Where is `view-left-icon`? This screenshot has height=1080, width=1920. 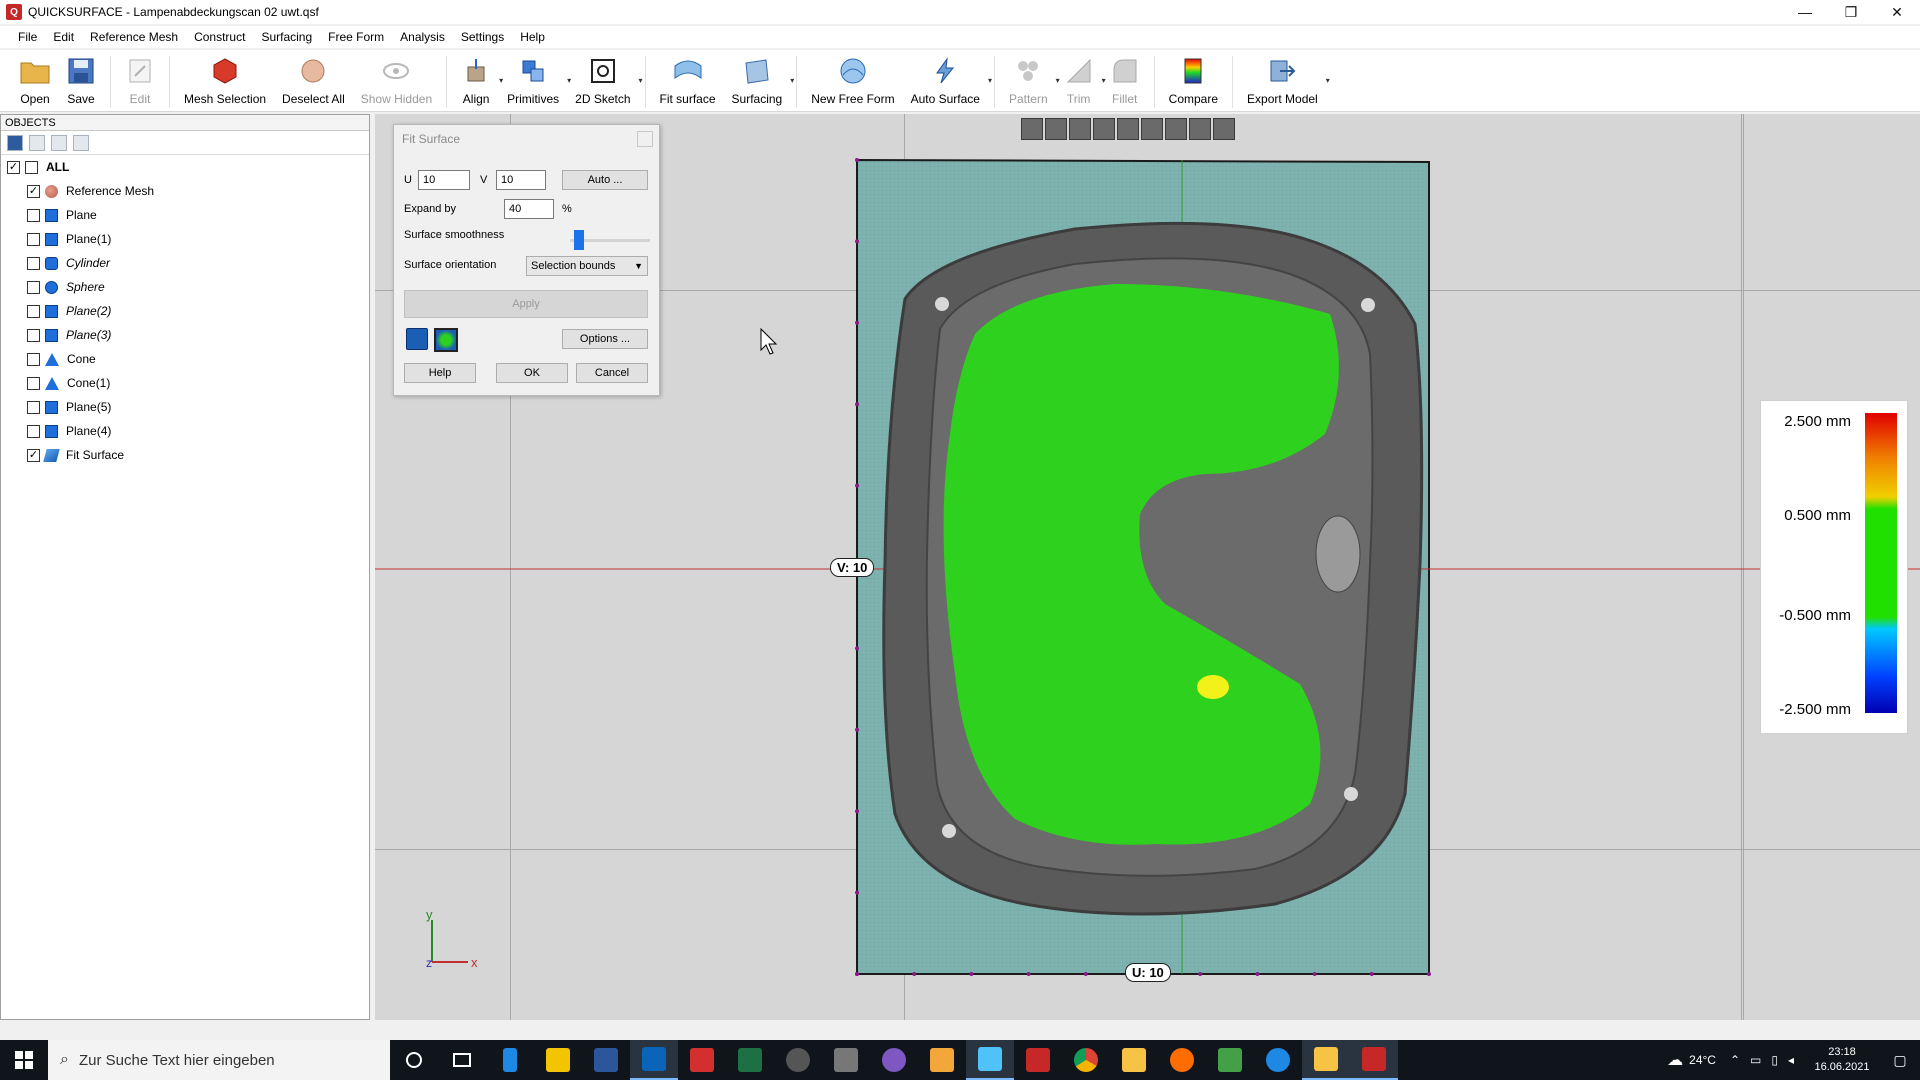 view-left-icon is located at coordinates (1104, 129).